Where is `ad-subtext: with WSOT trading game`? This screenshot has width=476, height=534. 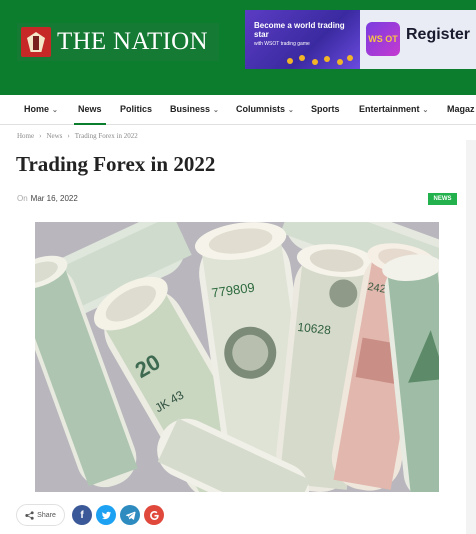
ad-subtext: with WSOT trading game is located at coordinates (282, 44).